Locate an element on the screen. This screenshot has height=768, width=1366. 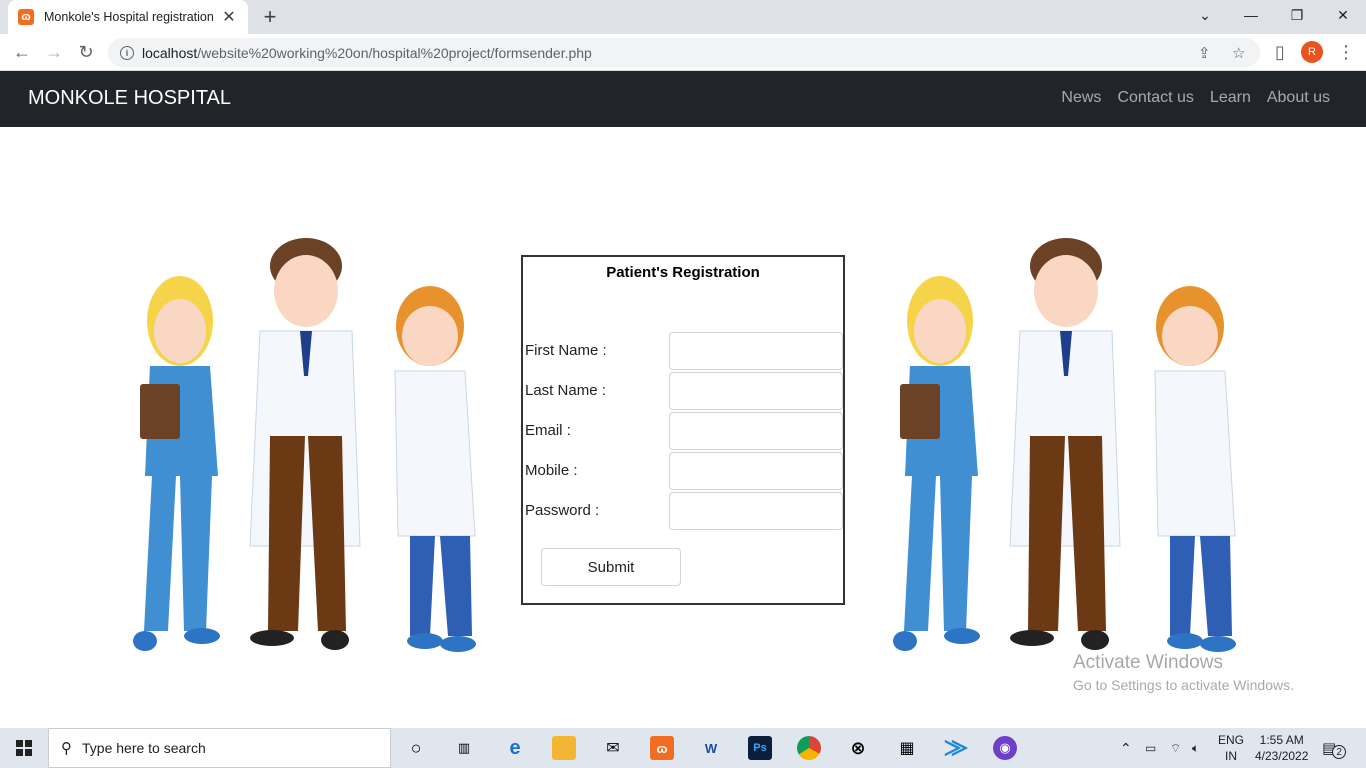
mobile-row: Mobile : is located at coordinates (684, 471).